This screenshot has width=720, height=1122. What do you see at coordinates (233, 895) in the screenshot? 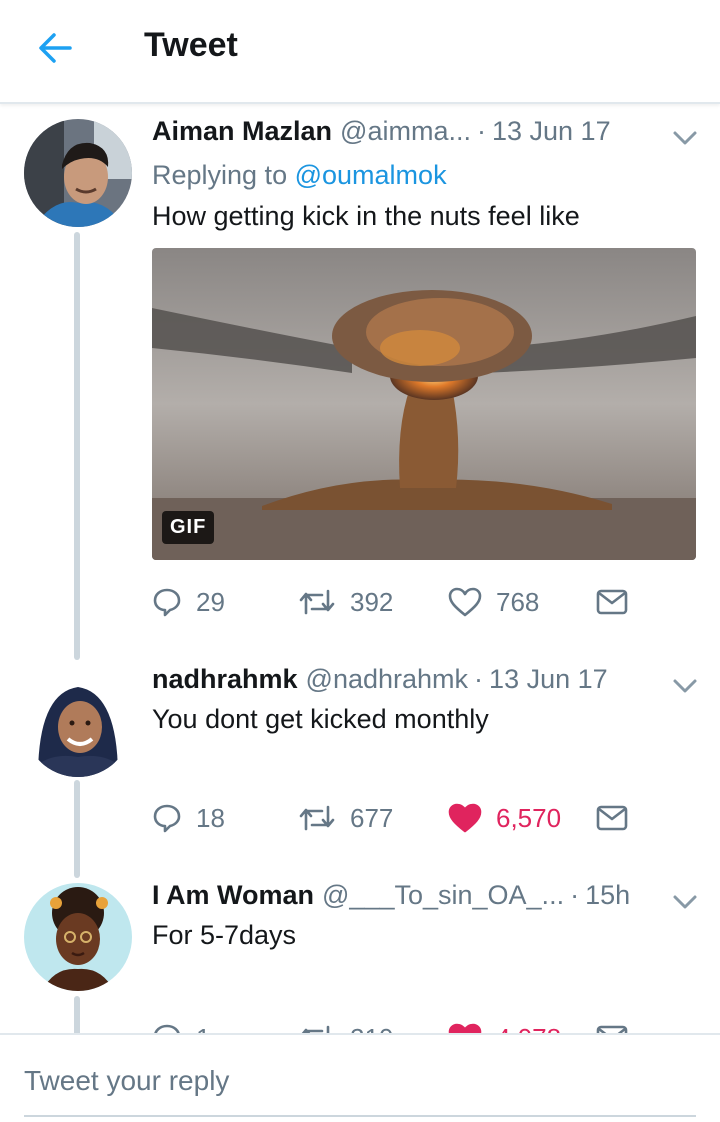
I see `author-name: I Am Woman` at bounding box center [233, 895].